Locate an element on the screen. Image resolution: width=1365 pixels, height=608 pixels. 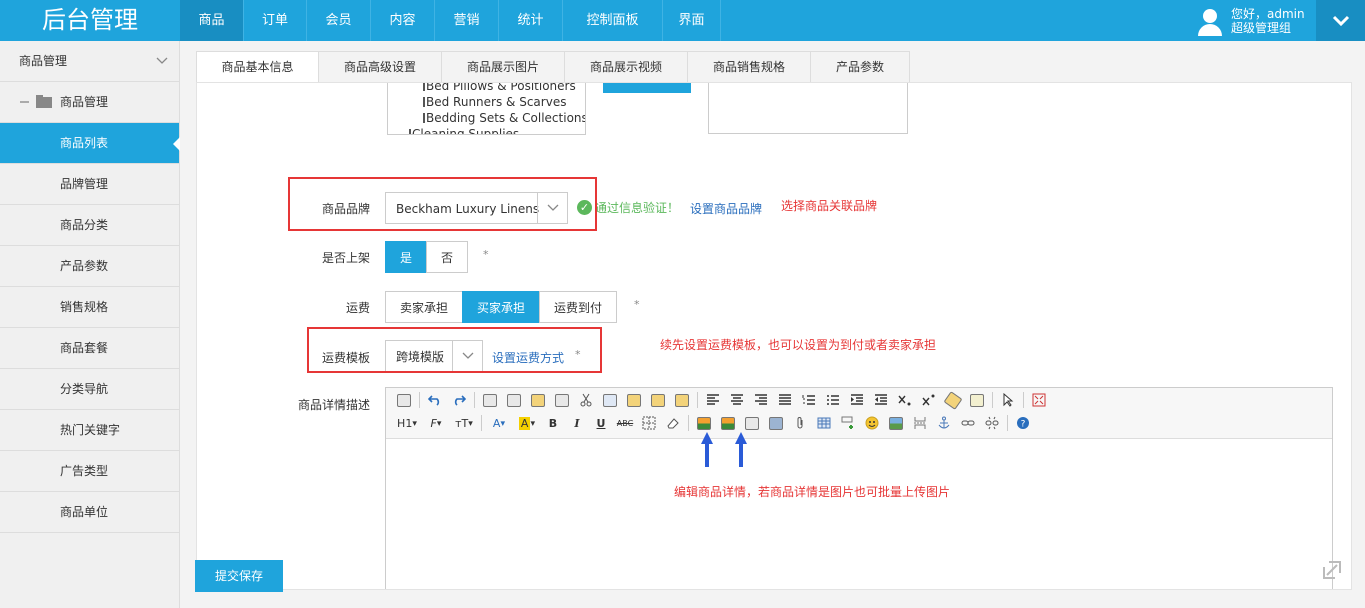
ordered-list-icon is located at coordinates (809, 400).